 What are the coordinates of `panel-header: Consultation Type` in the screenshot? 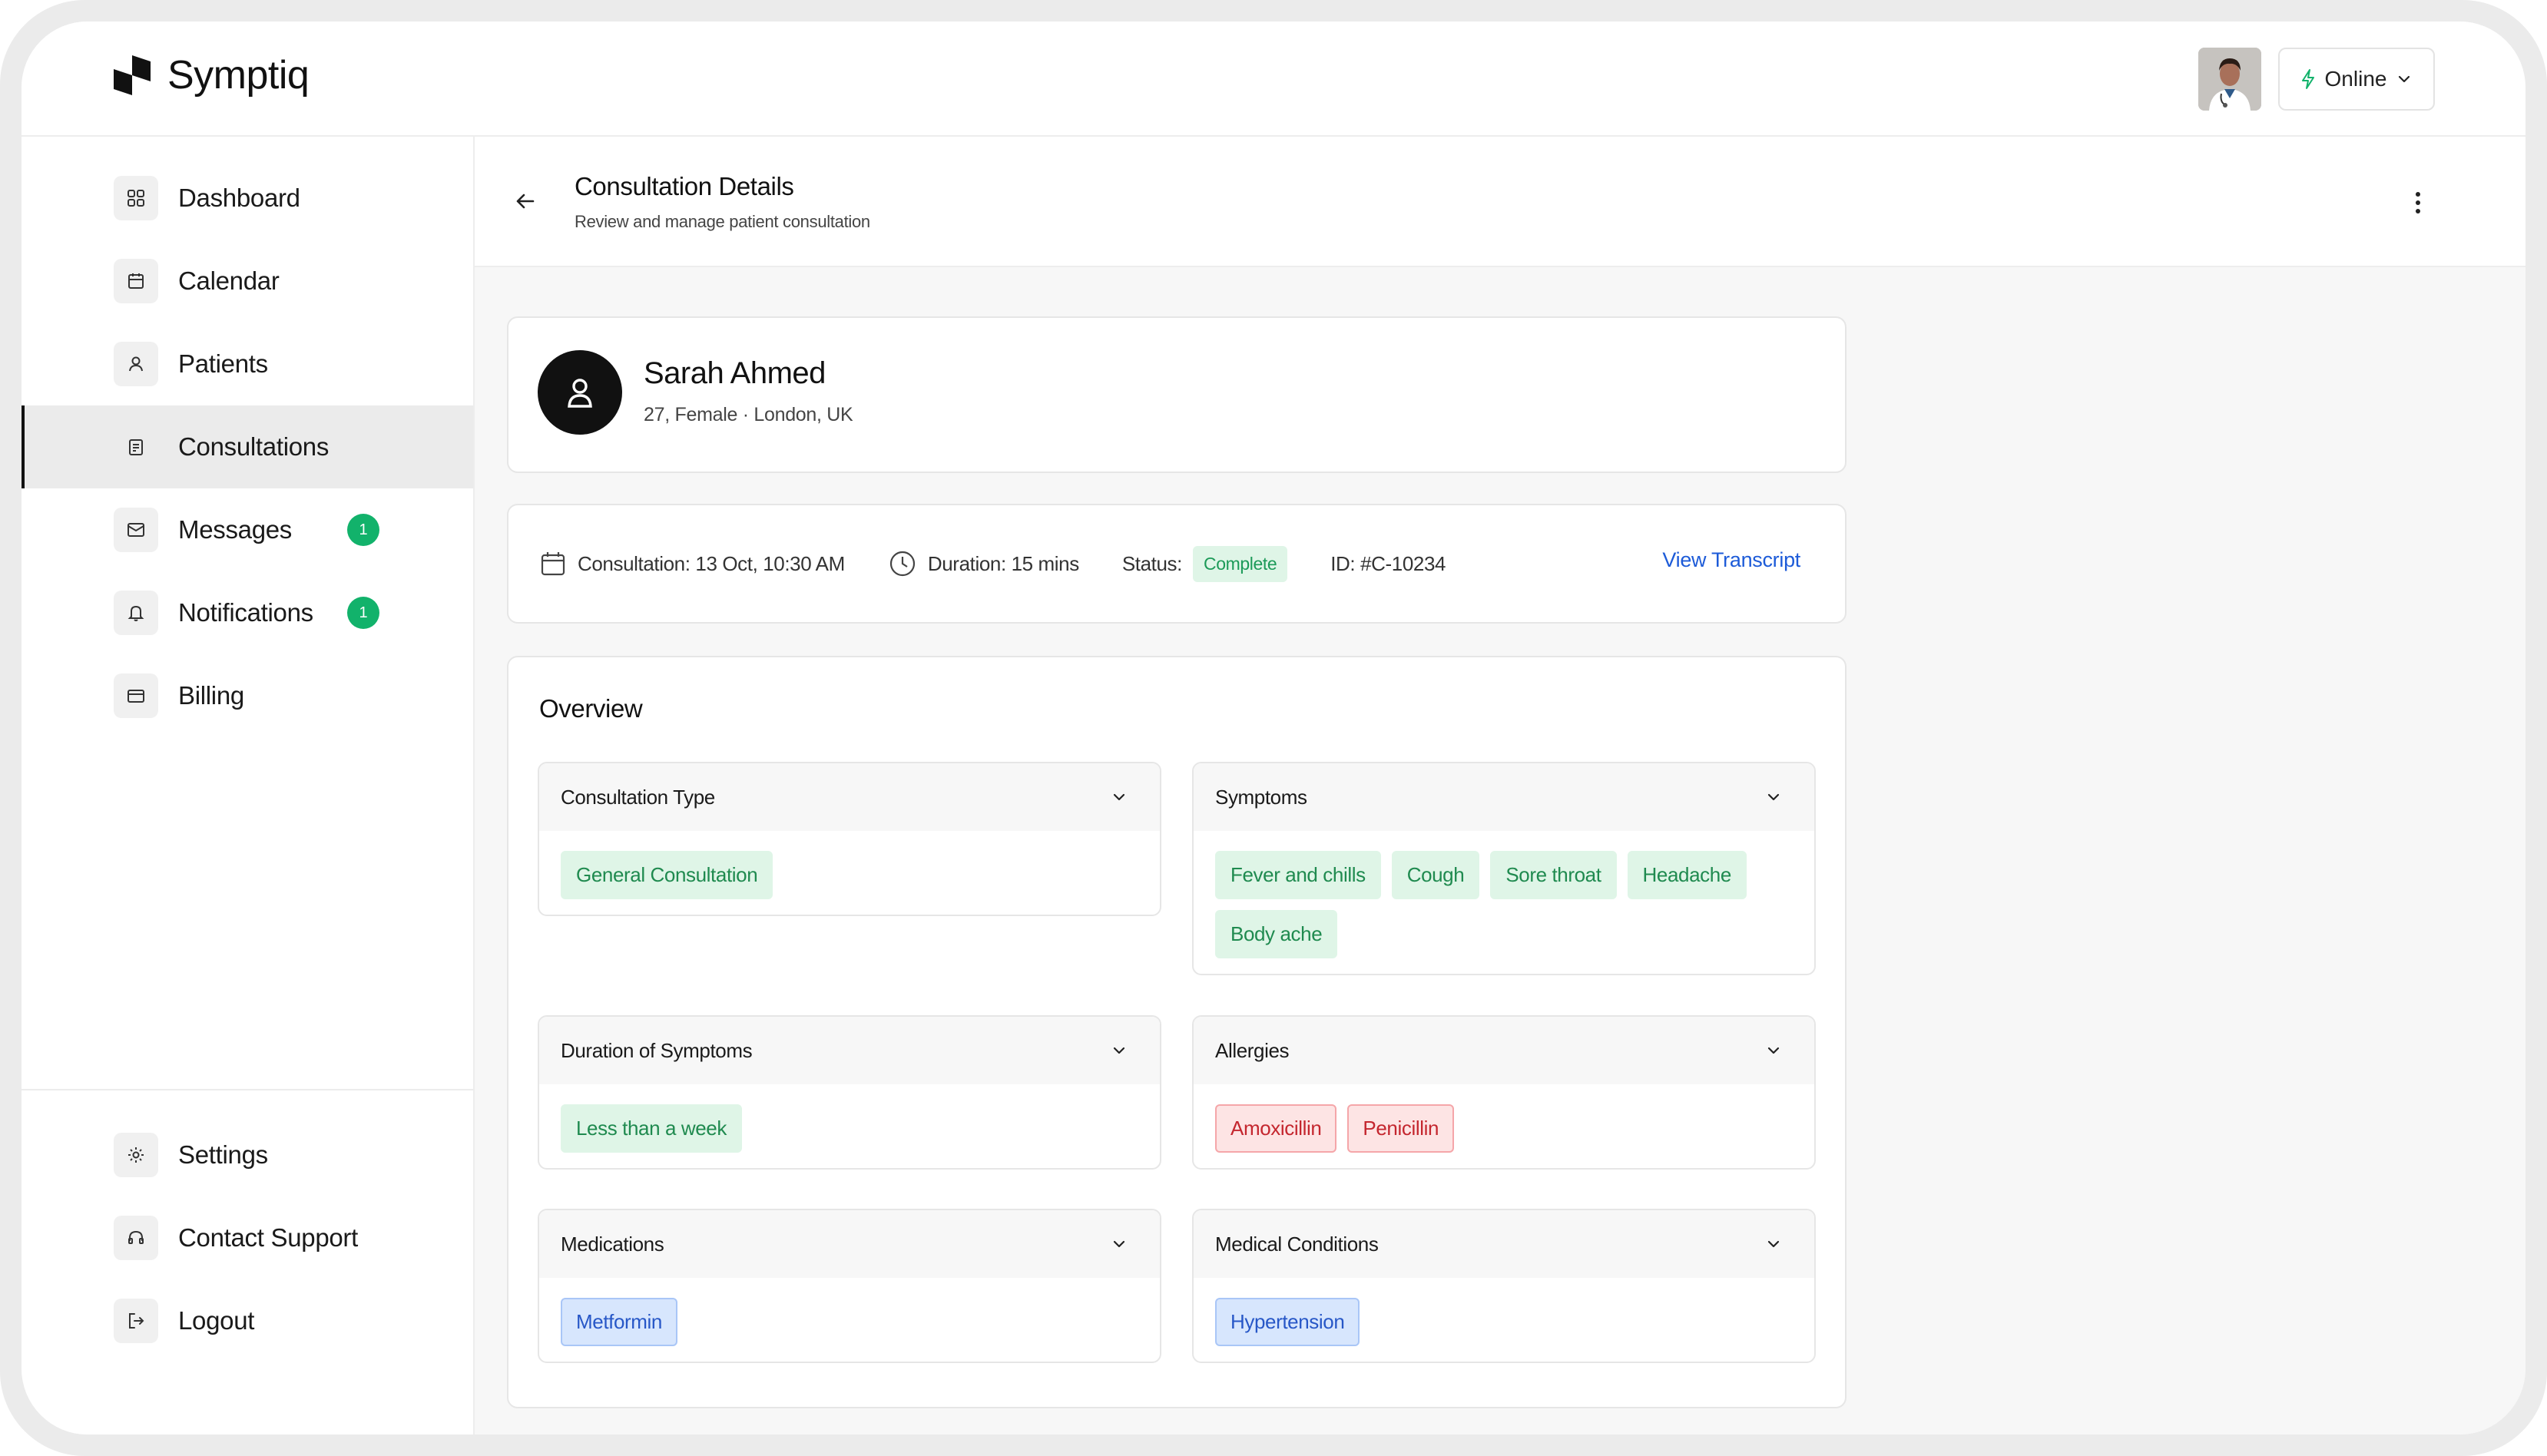 It's located at (849, 797).